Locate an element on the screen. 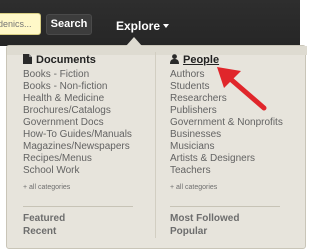  documents-item: Government Docs is located at coordinates (77, 123).